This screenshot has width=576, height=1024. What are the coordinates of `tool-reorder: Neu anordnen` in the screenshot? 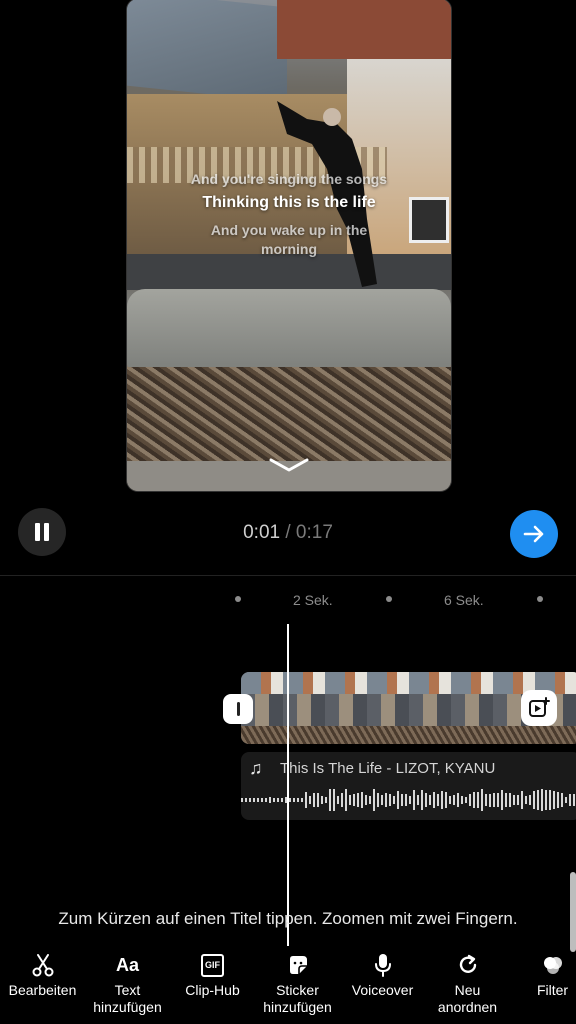 It's located at (467, 987).